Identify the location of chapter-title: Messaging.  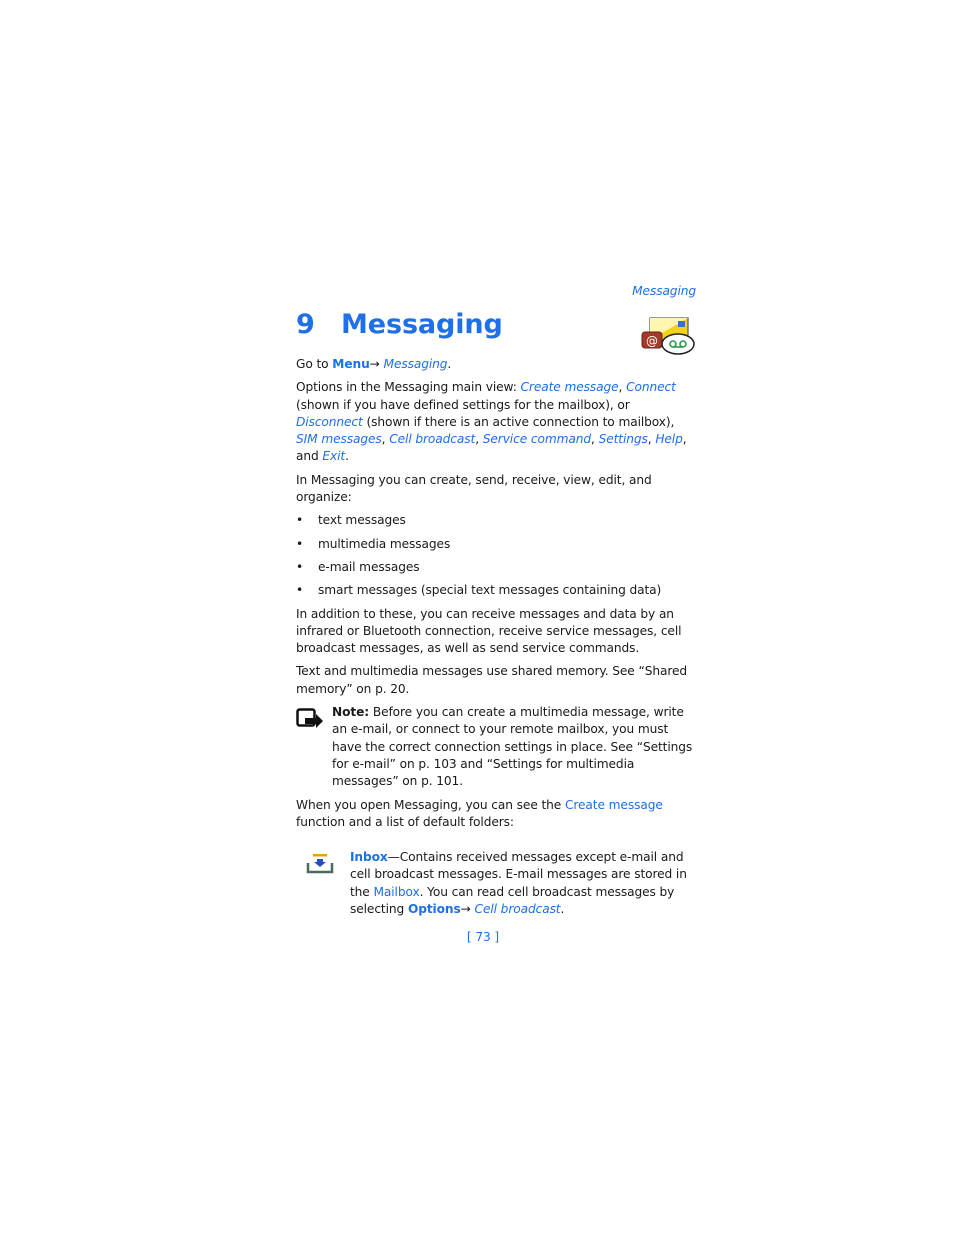
(422, 324).